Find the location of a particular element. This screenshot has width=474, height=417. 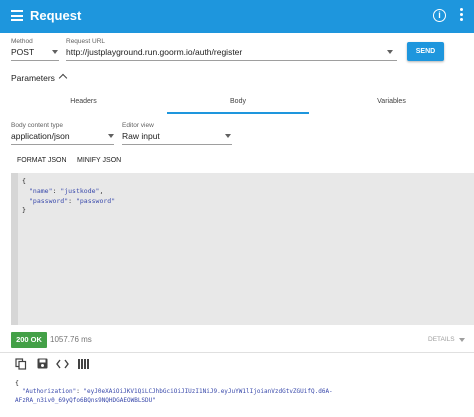

info-icon: i is located at coordinates (439, 15).